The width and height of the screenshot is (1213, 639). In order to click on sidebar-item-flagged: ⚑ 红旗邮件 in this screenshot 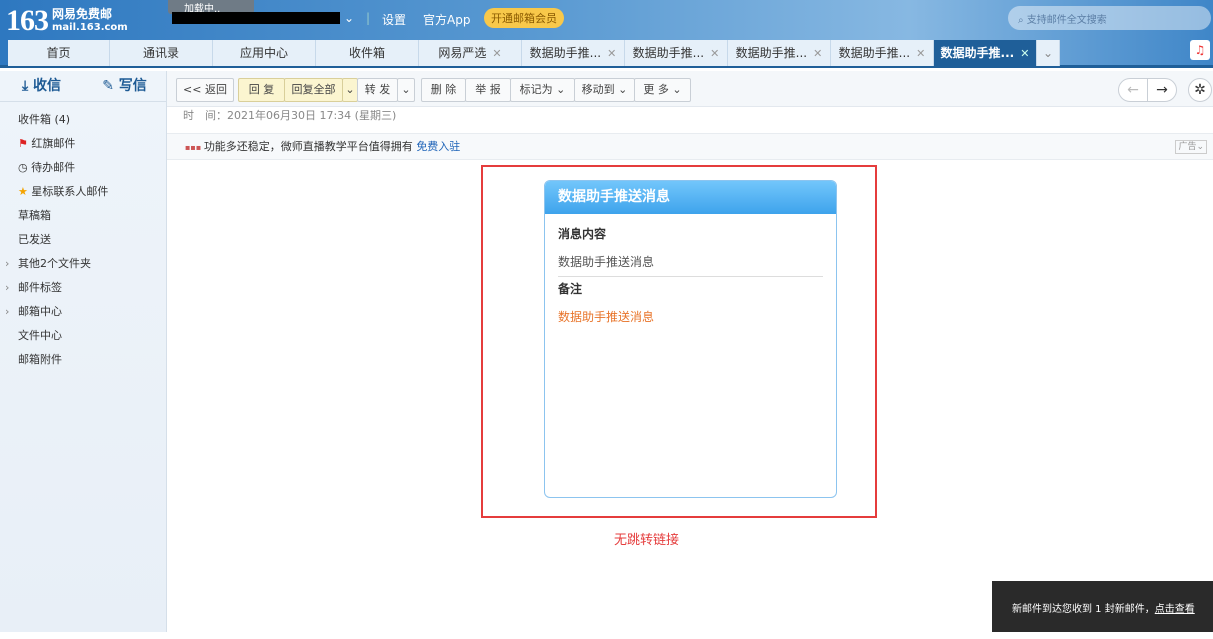, I will do `click(83, 144)`.